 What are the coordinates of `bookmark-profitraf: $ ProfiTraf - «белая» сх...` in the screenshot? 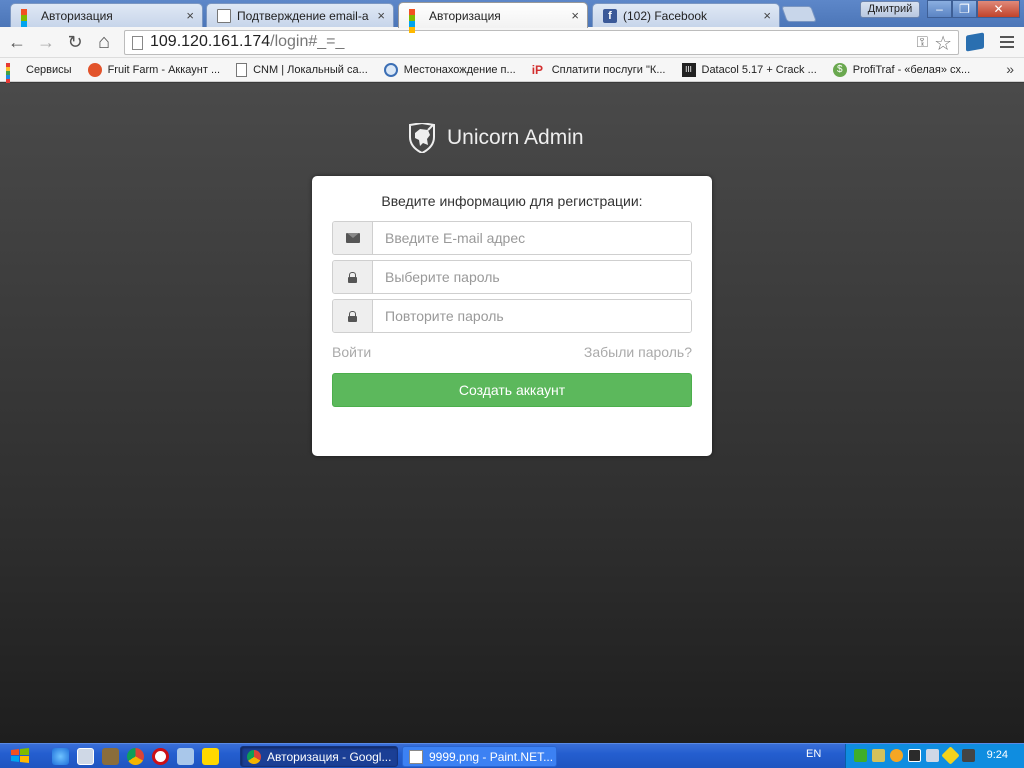 It's located at (901, 69).